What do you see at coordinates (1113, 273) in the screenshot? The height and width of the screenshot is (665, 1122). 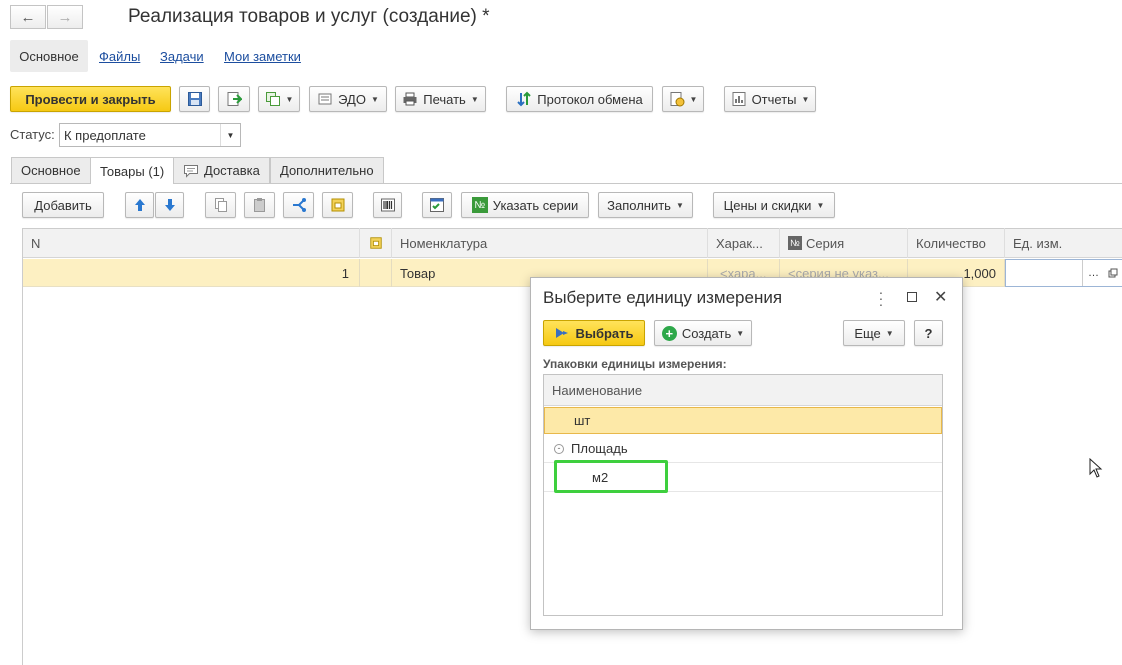 I see `open-icon` at bounding box center [1113, 273].